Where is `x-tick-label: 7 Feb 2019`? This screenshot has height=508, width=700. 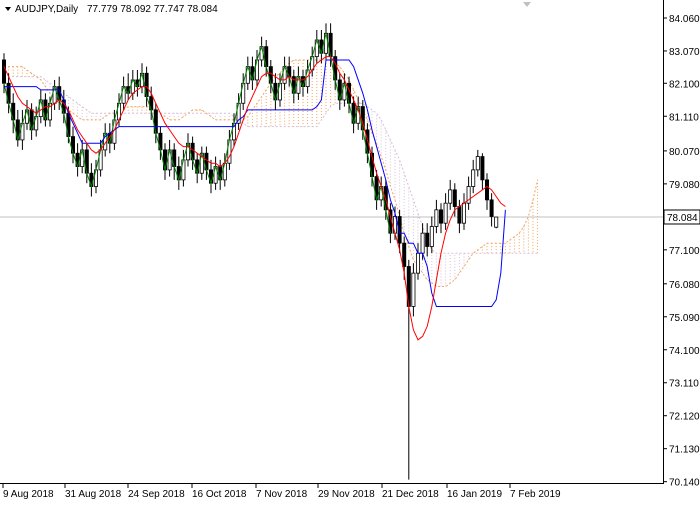
x-tick-label: 7 Feb 2019 is located at coordinates (535, 494).